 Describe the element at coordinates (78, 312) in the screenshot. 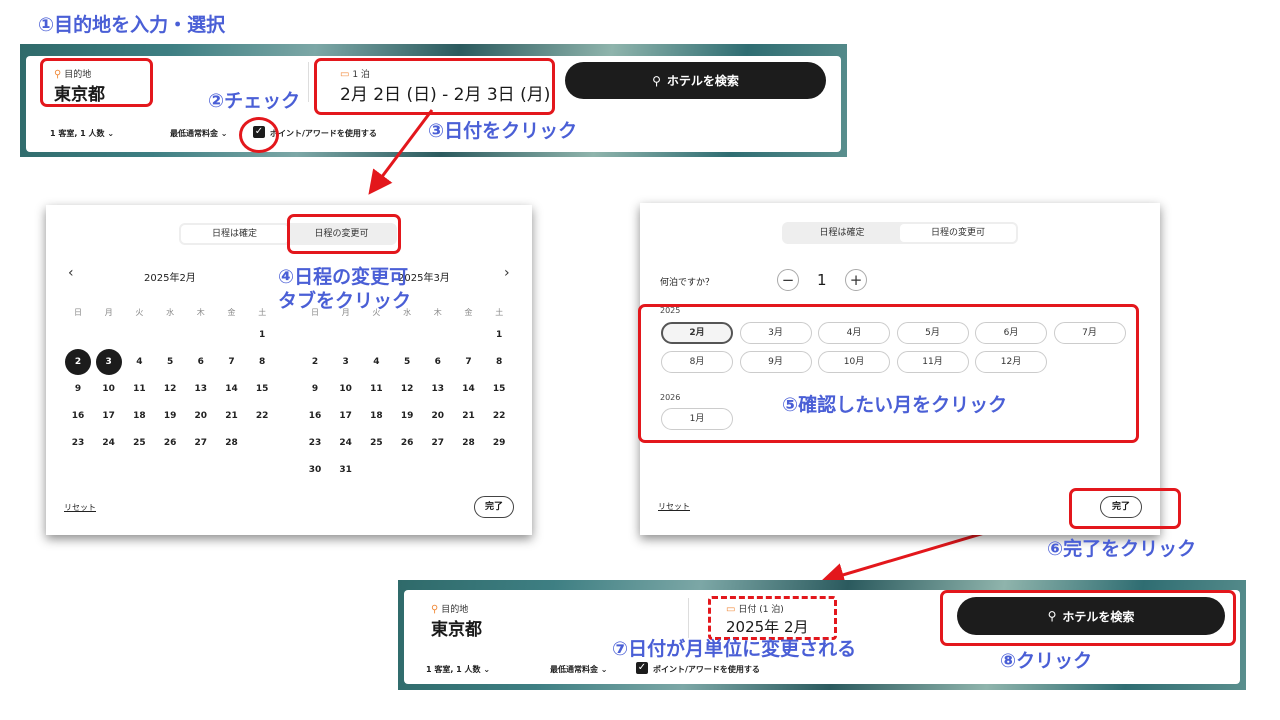

I see `weekday-label: 日` at that location.